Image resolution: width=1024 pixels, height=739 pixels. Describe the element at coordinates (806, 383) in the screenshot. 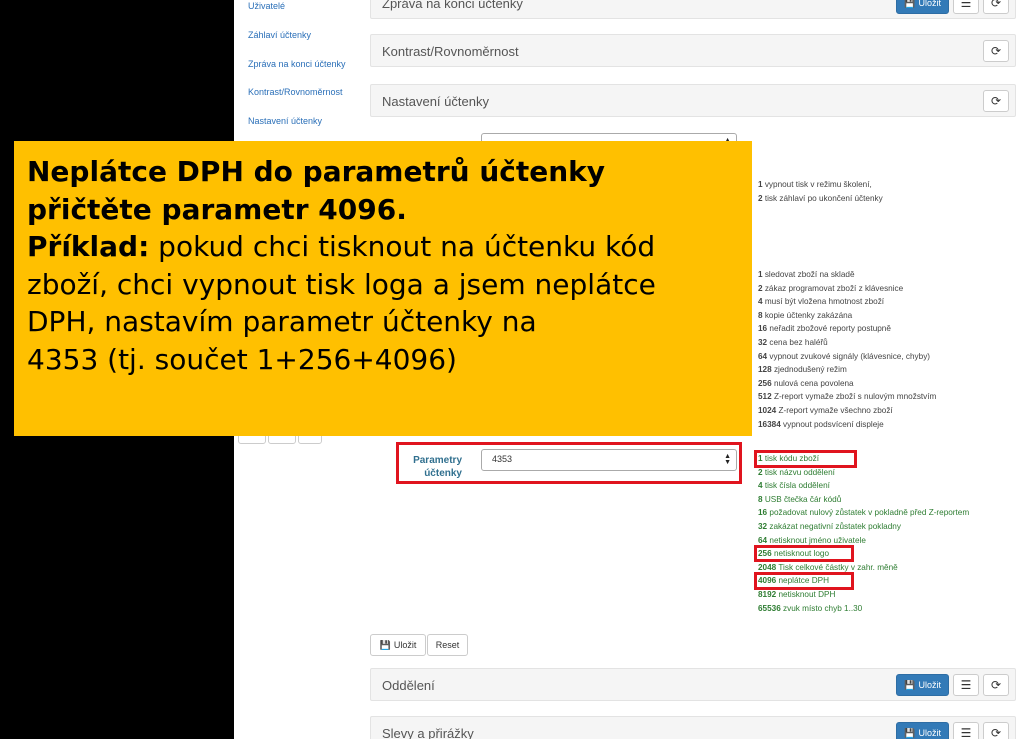

I see `help-item: 256 nulová cena povolena` at that location.